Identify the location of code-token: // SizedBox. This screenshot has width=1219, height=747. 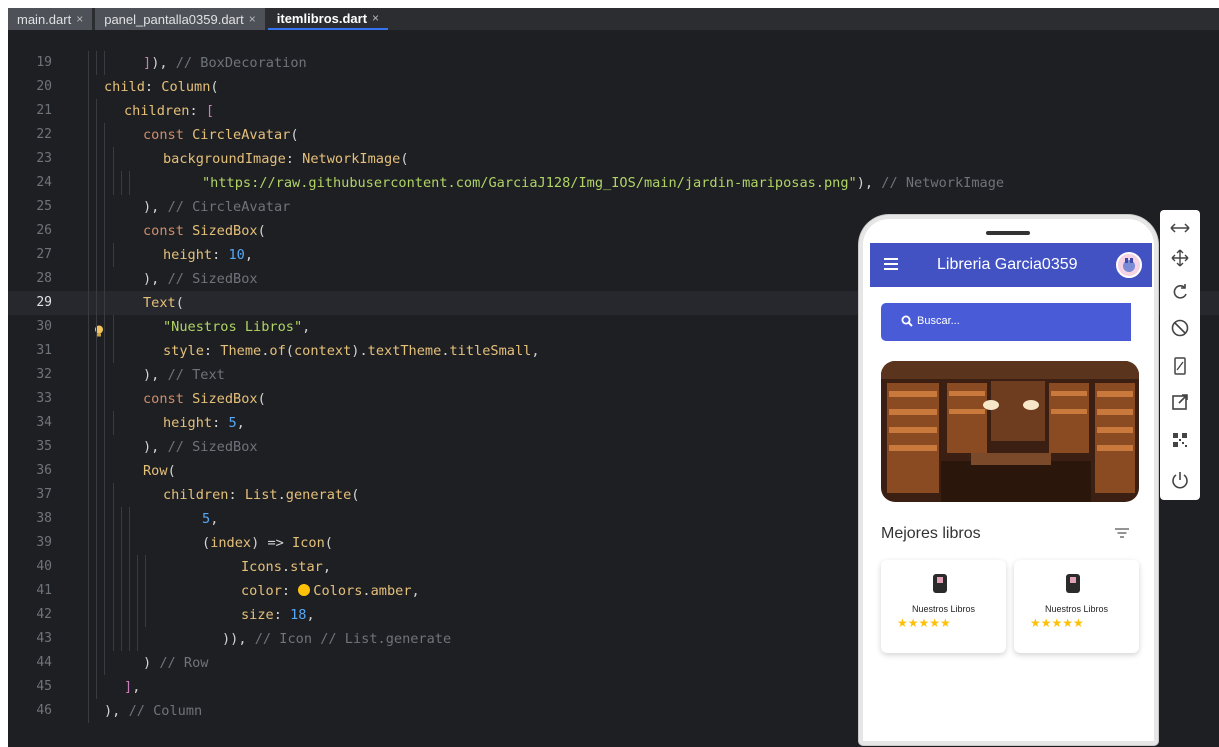
(212, 447).